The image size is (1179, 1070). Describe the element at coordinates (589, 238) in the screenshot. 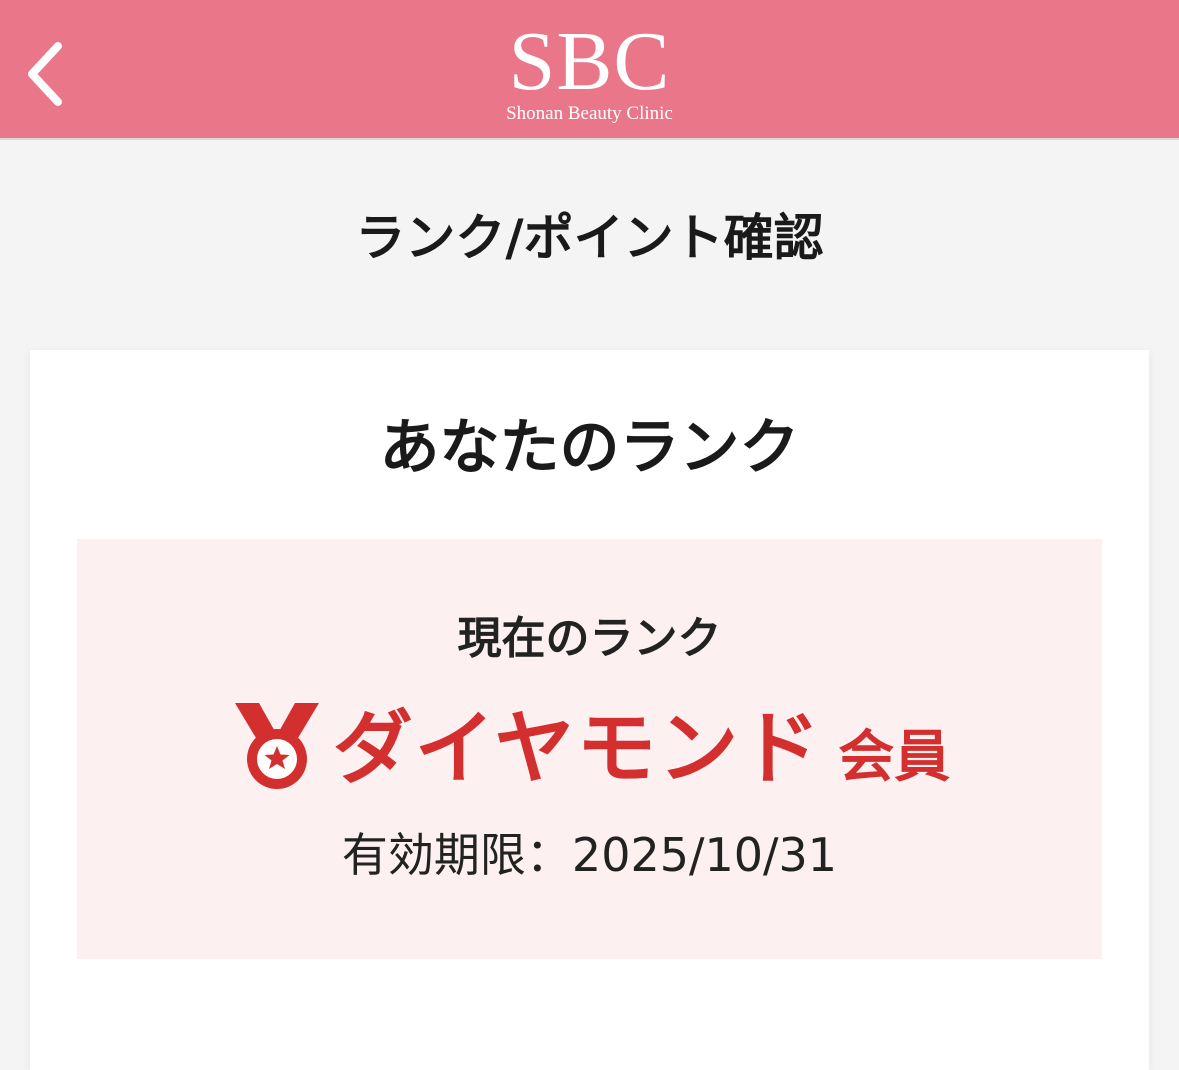

I see `page-title: ランク/ポイント確認` at that location.